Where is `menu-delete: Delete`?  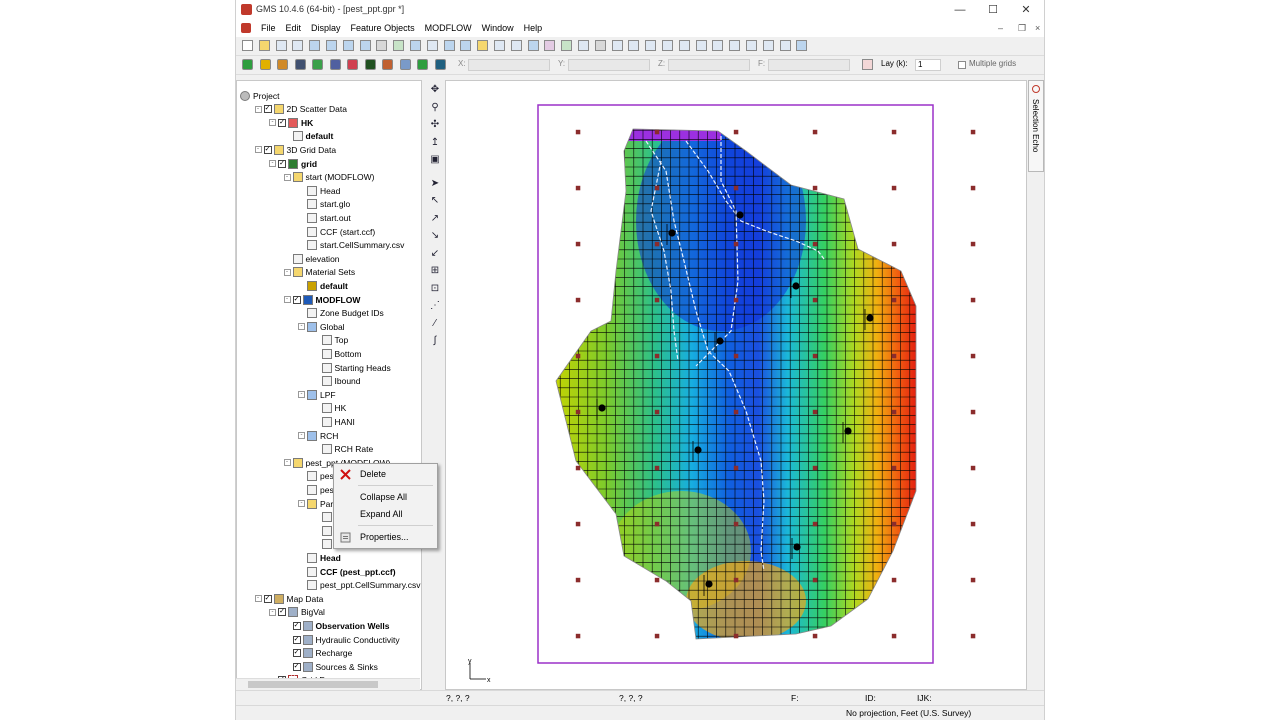
menu-delete: Delete is located at coordinates (373, 474).